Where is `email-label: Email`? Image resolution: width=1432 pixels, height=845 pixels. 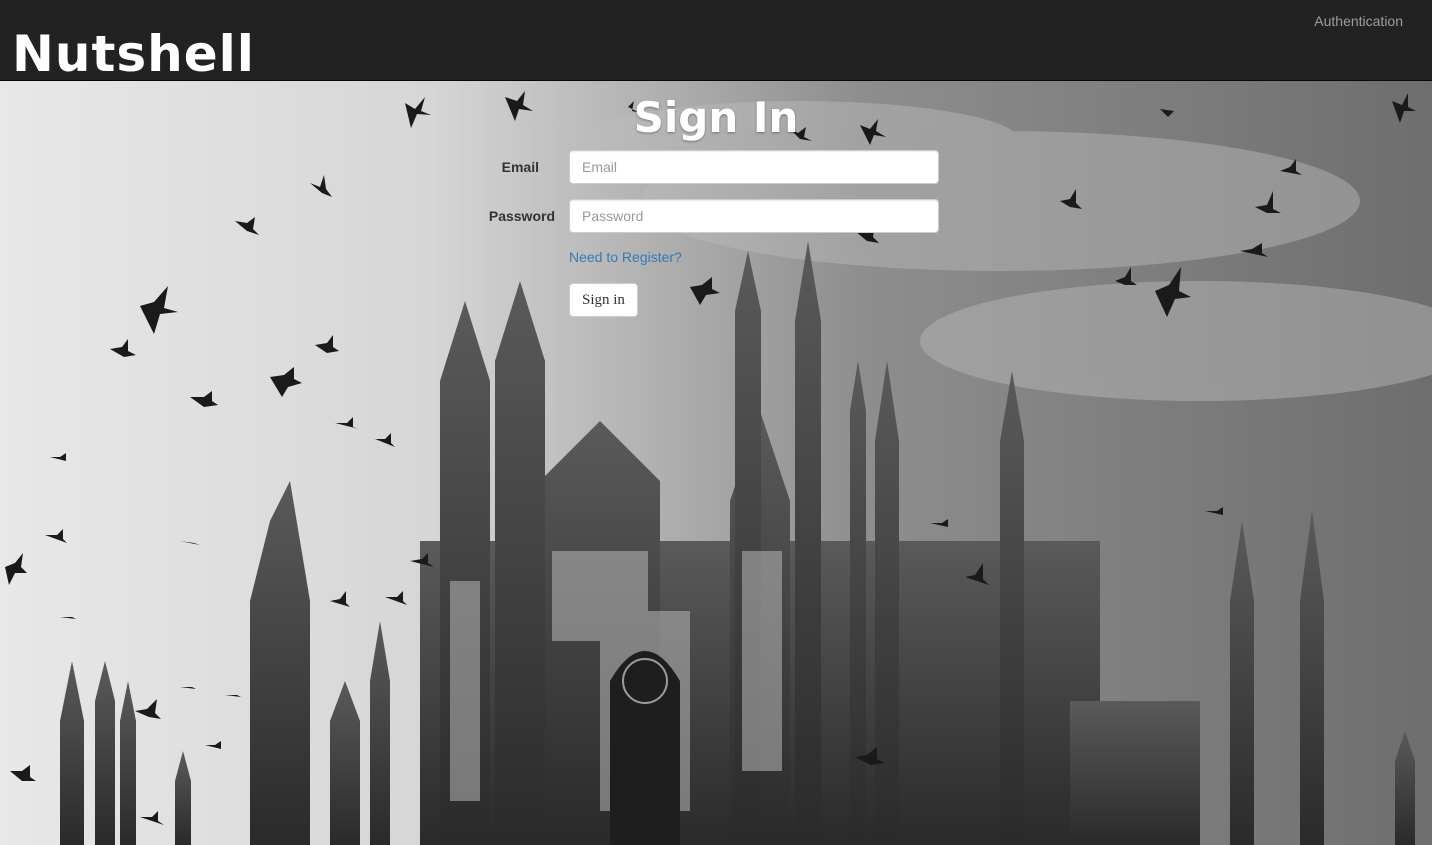 email-label: Email is located at coordinates (520, 167).